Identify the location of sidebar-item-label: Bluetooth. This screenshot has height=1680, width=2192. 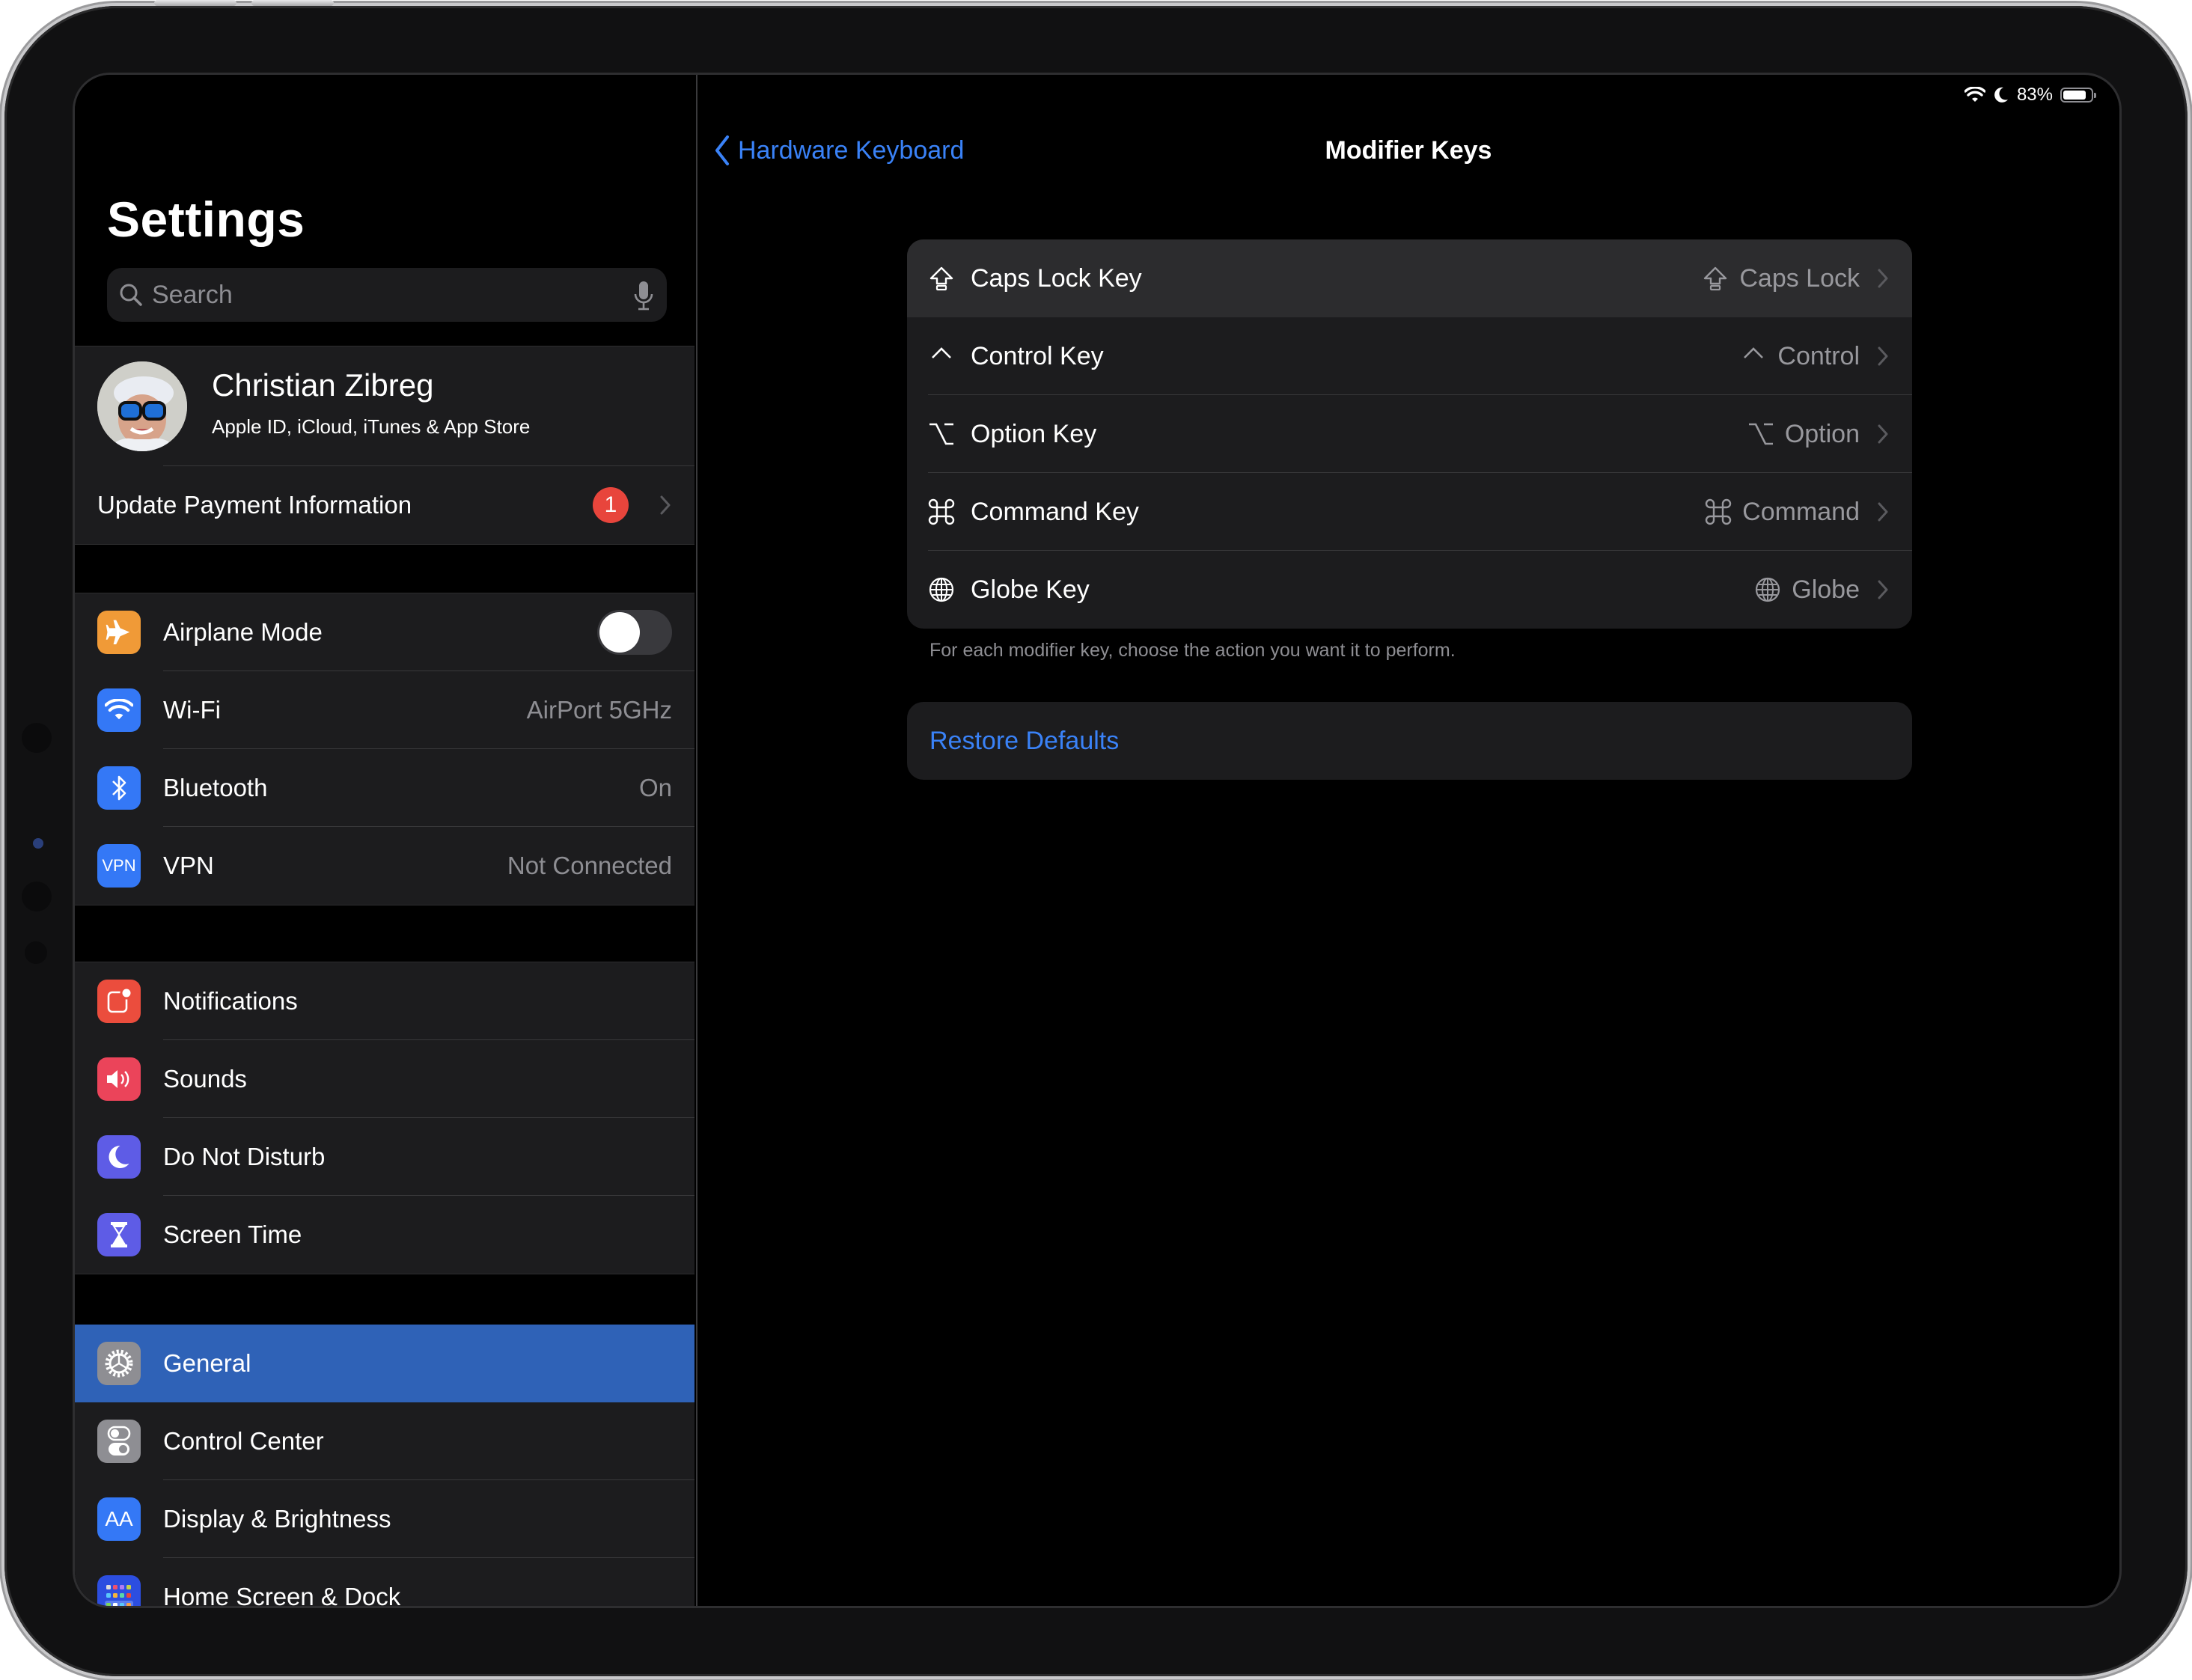
(215, 787).